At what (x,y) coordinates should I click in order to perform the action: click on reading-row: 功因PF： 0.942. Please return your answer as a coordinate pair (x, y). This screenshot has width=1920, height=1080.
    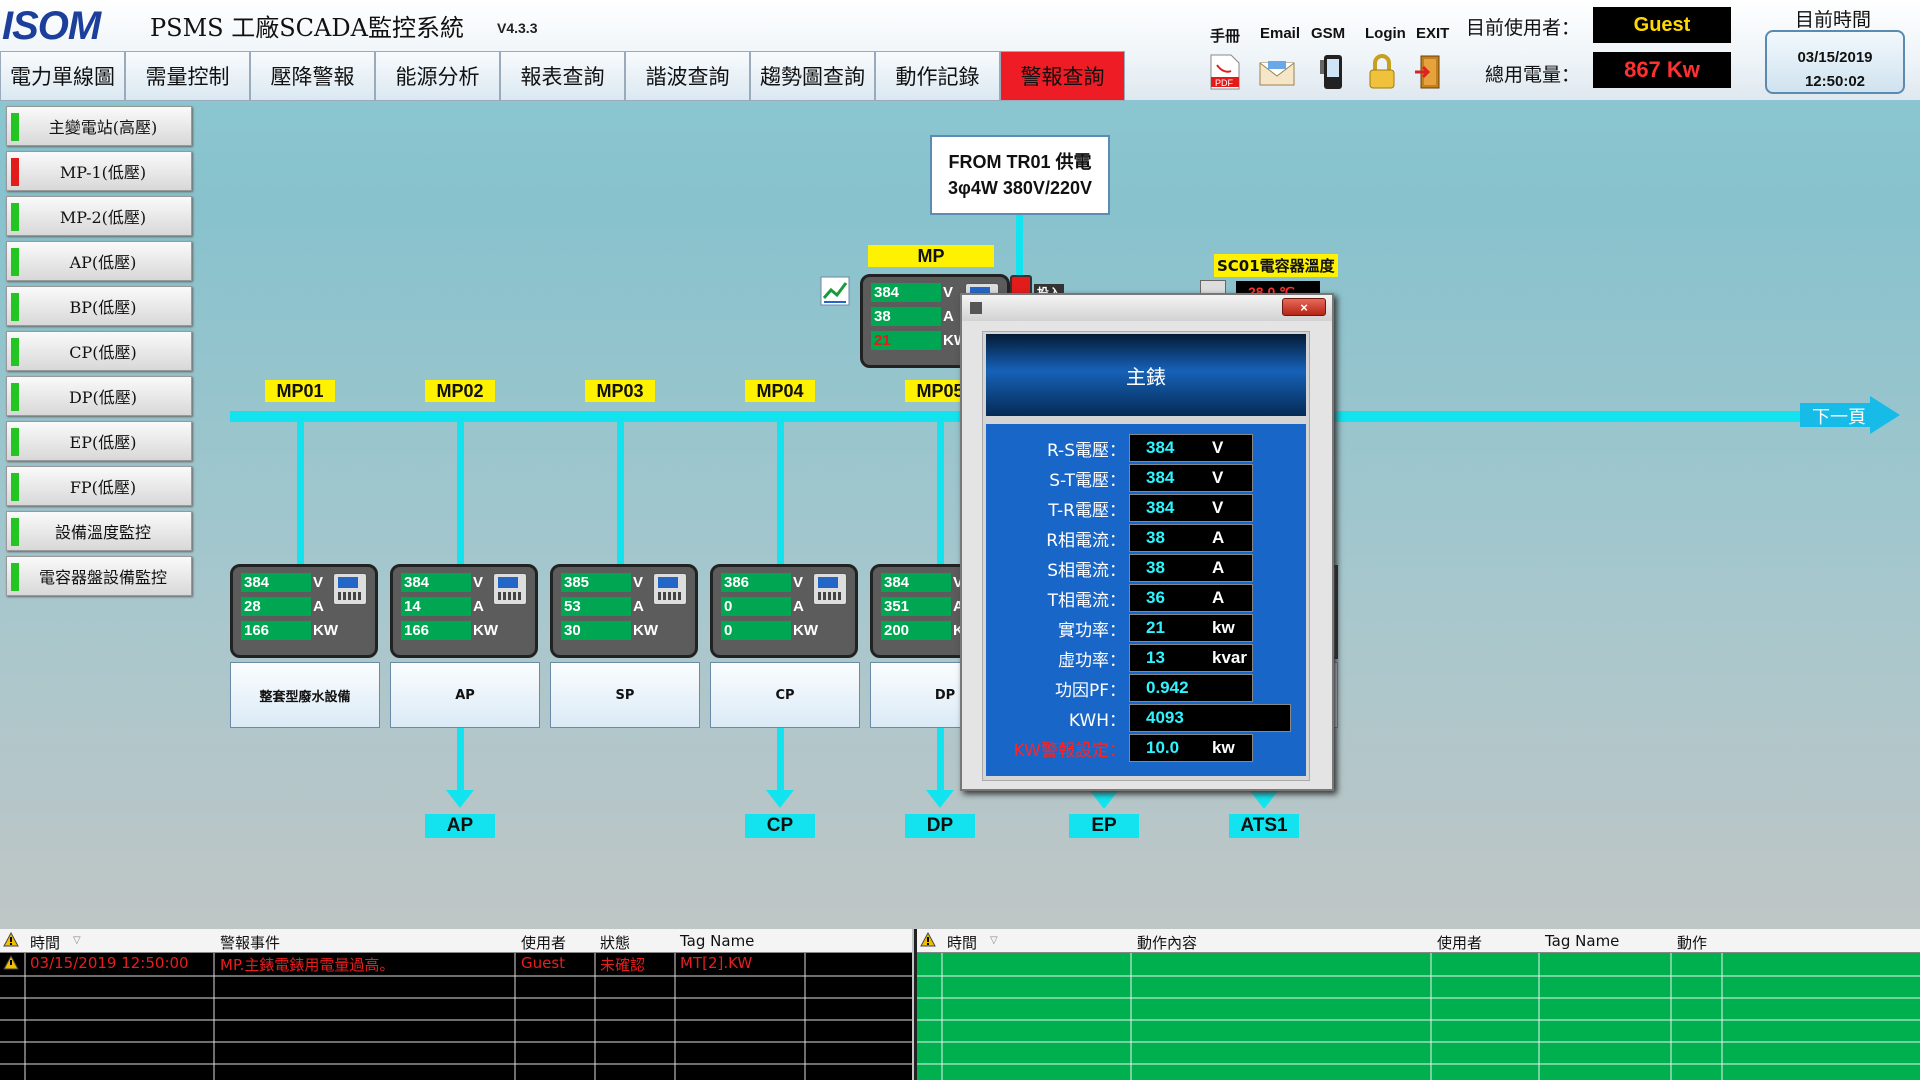
    Looking at the image, I should click on (1146, 688).